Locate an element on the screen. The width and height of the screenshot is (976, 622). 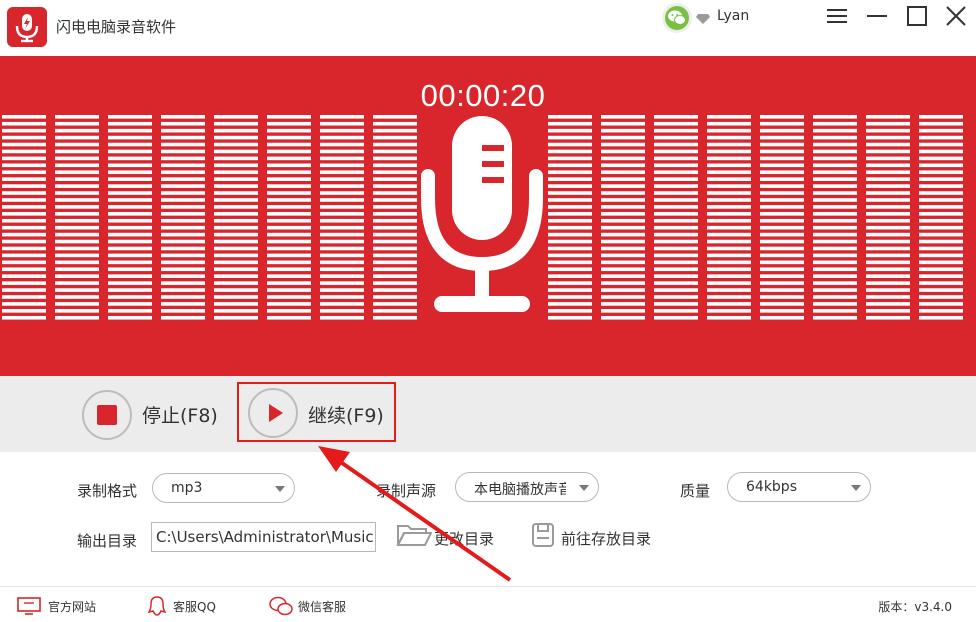
maximize-icon is located at coordinates (917, 17).